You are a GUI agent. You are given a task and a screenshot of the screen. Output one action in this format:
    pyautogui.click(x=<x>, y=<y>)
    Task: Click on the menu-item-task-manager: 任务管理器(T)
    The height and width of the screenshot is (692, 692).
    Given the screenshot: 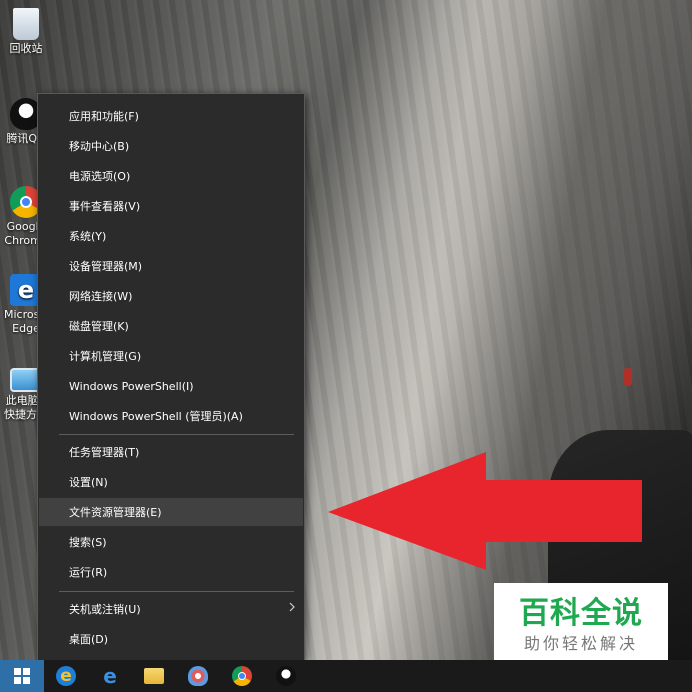 What is the action you would take?
    pyautogui.click(x=171, y=452)
    